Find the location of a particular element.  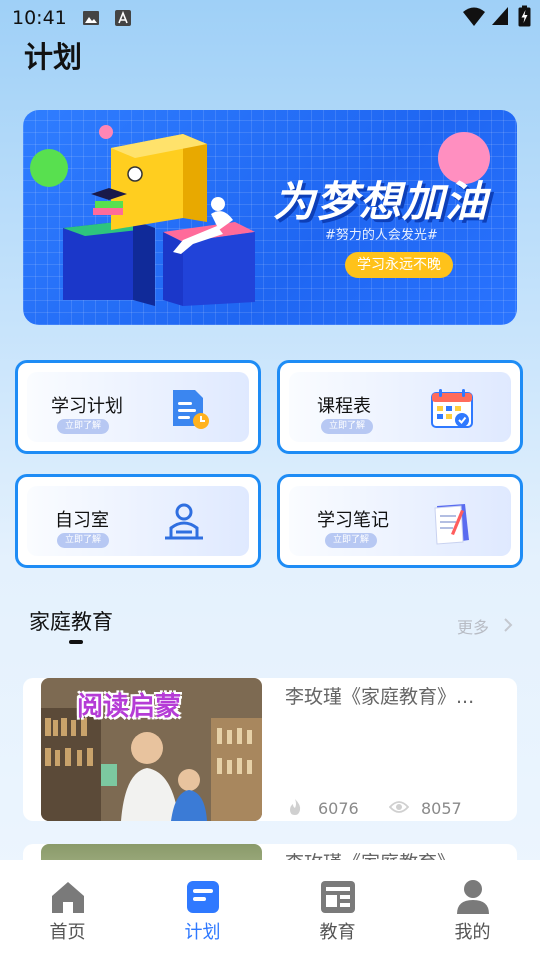

article-thumbnail: 阅读启蒙 is located at coordinates (151, 749).